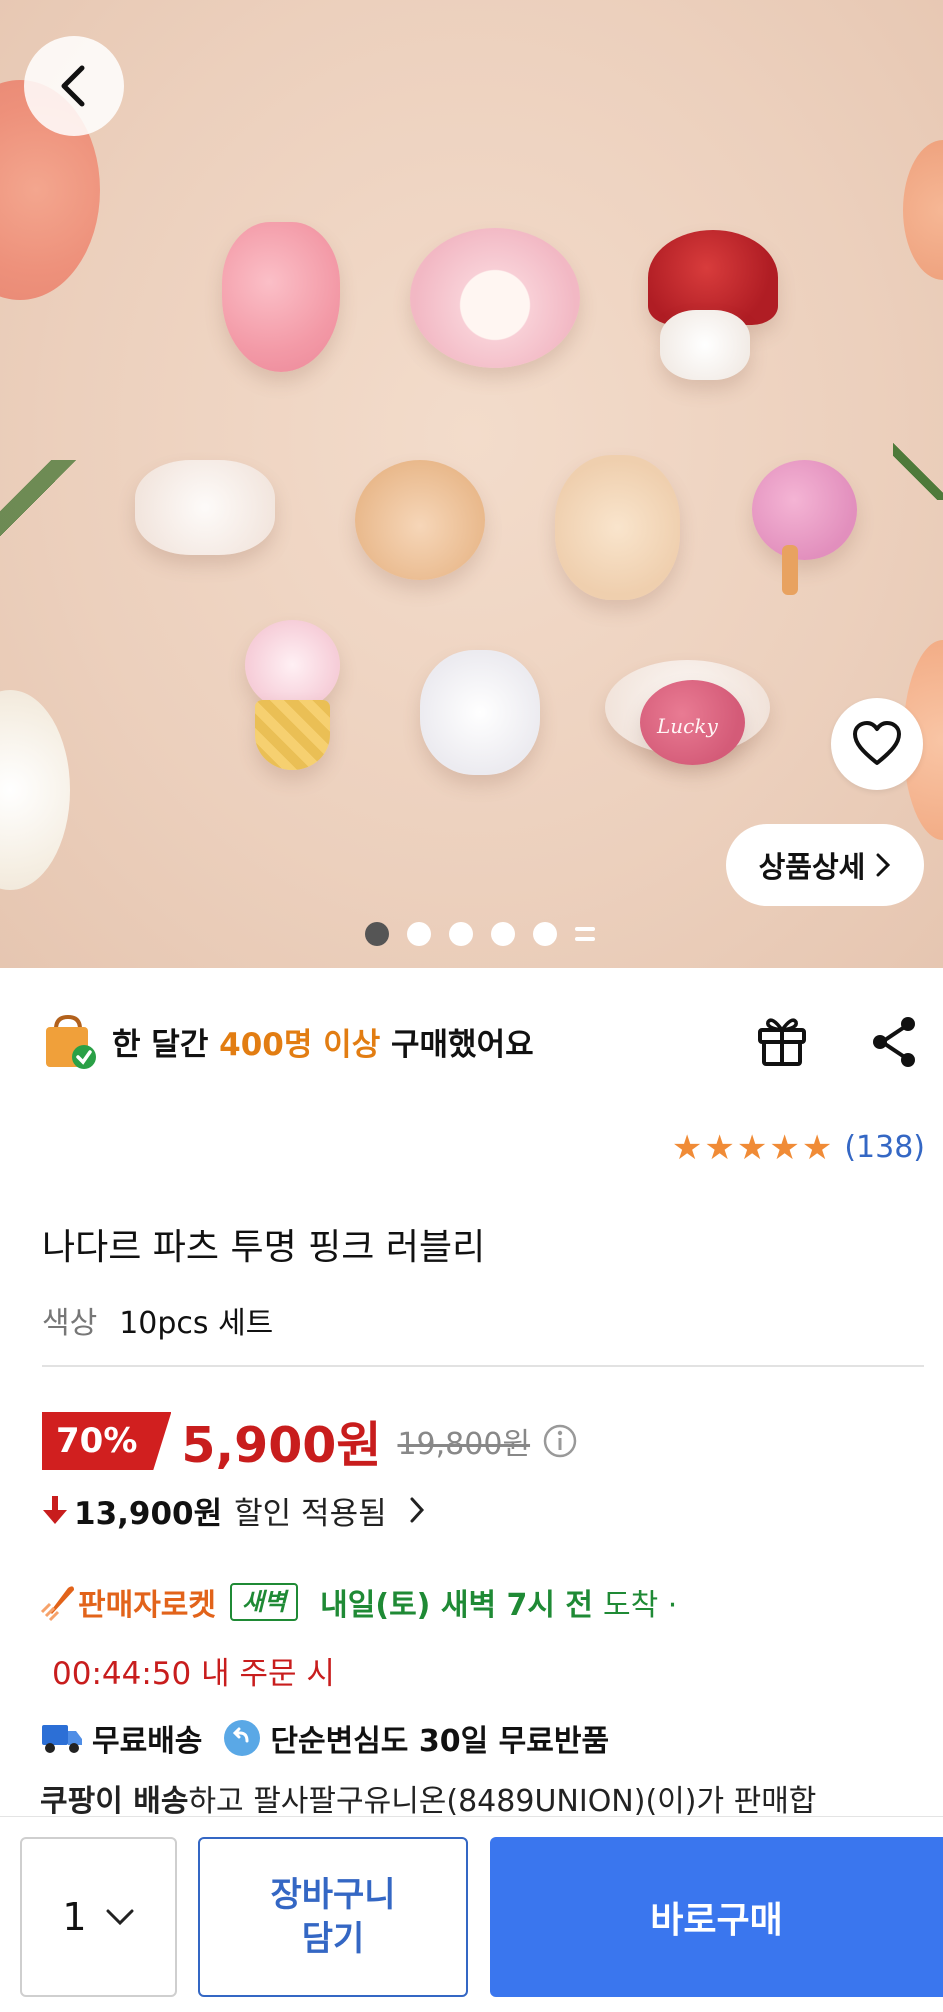 This screenshot has height=2012, width=943. I want to click on divider, so click(483, 1366).